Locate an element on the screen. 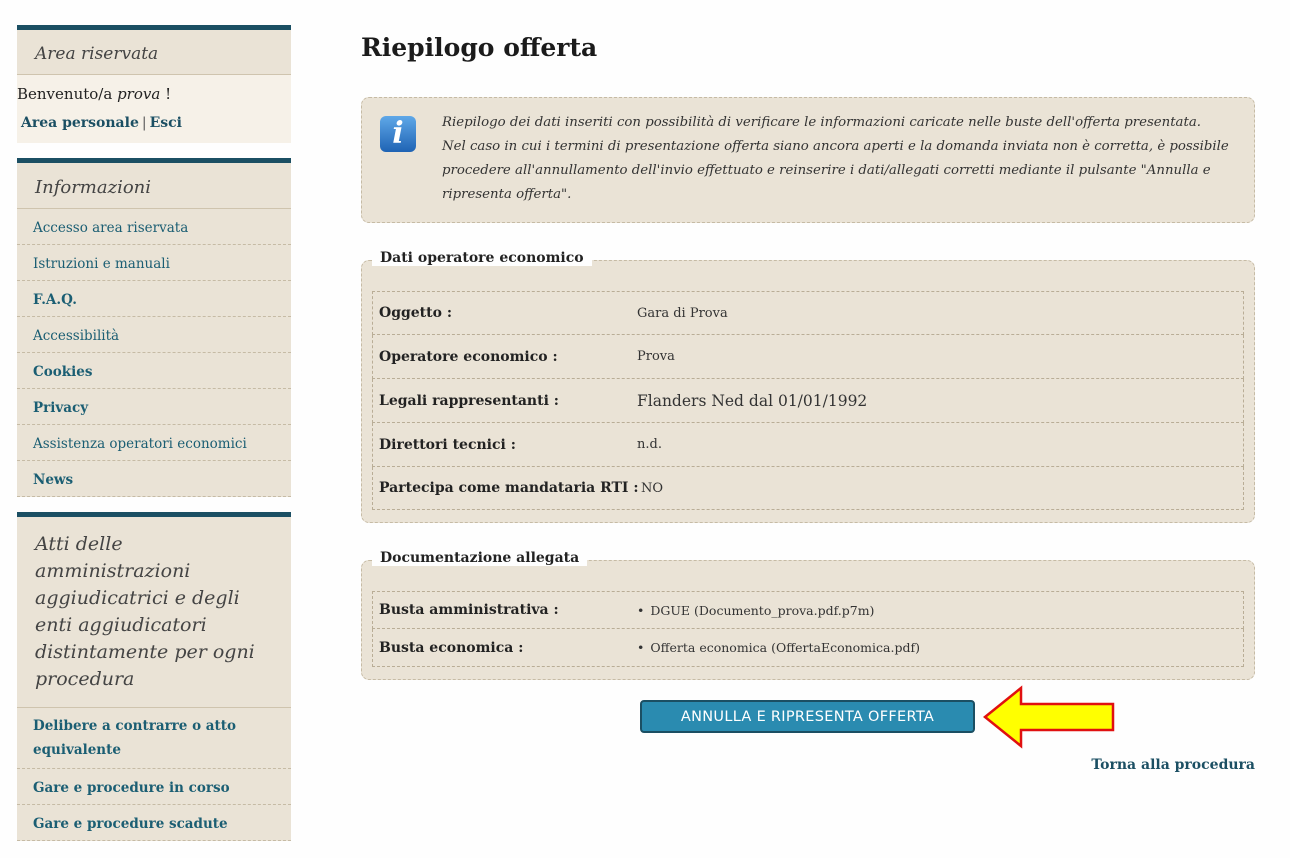 The image size is (1290, 858). row-label: Legali rappresentanti : is located at coordinates (469, 400).